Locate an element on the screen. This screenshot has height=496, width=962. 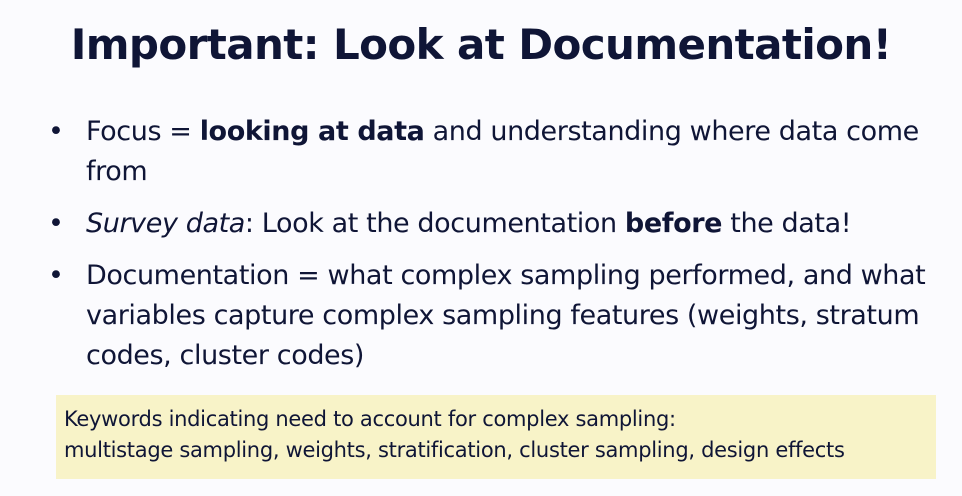
bullet-text-emphasis: looking at data is located at coordinates (312, 131).